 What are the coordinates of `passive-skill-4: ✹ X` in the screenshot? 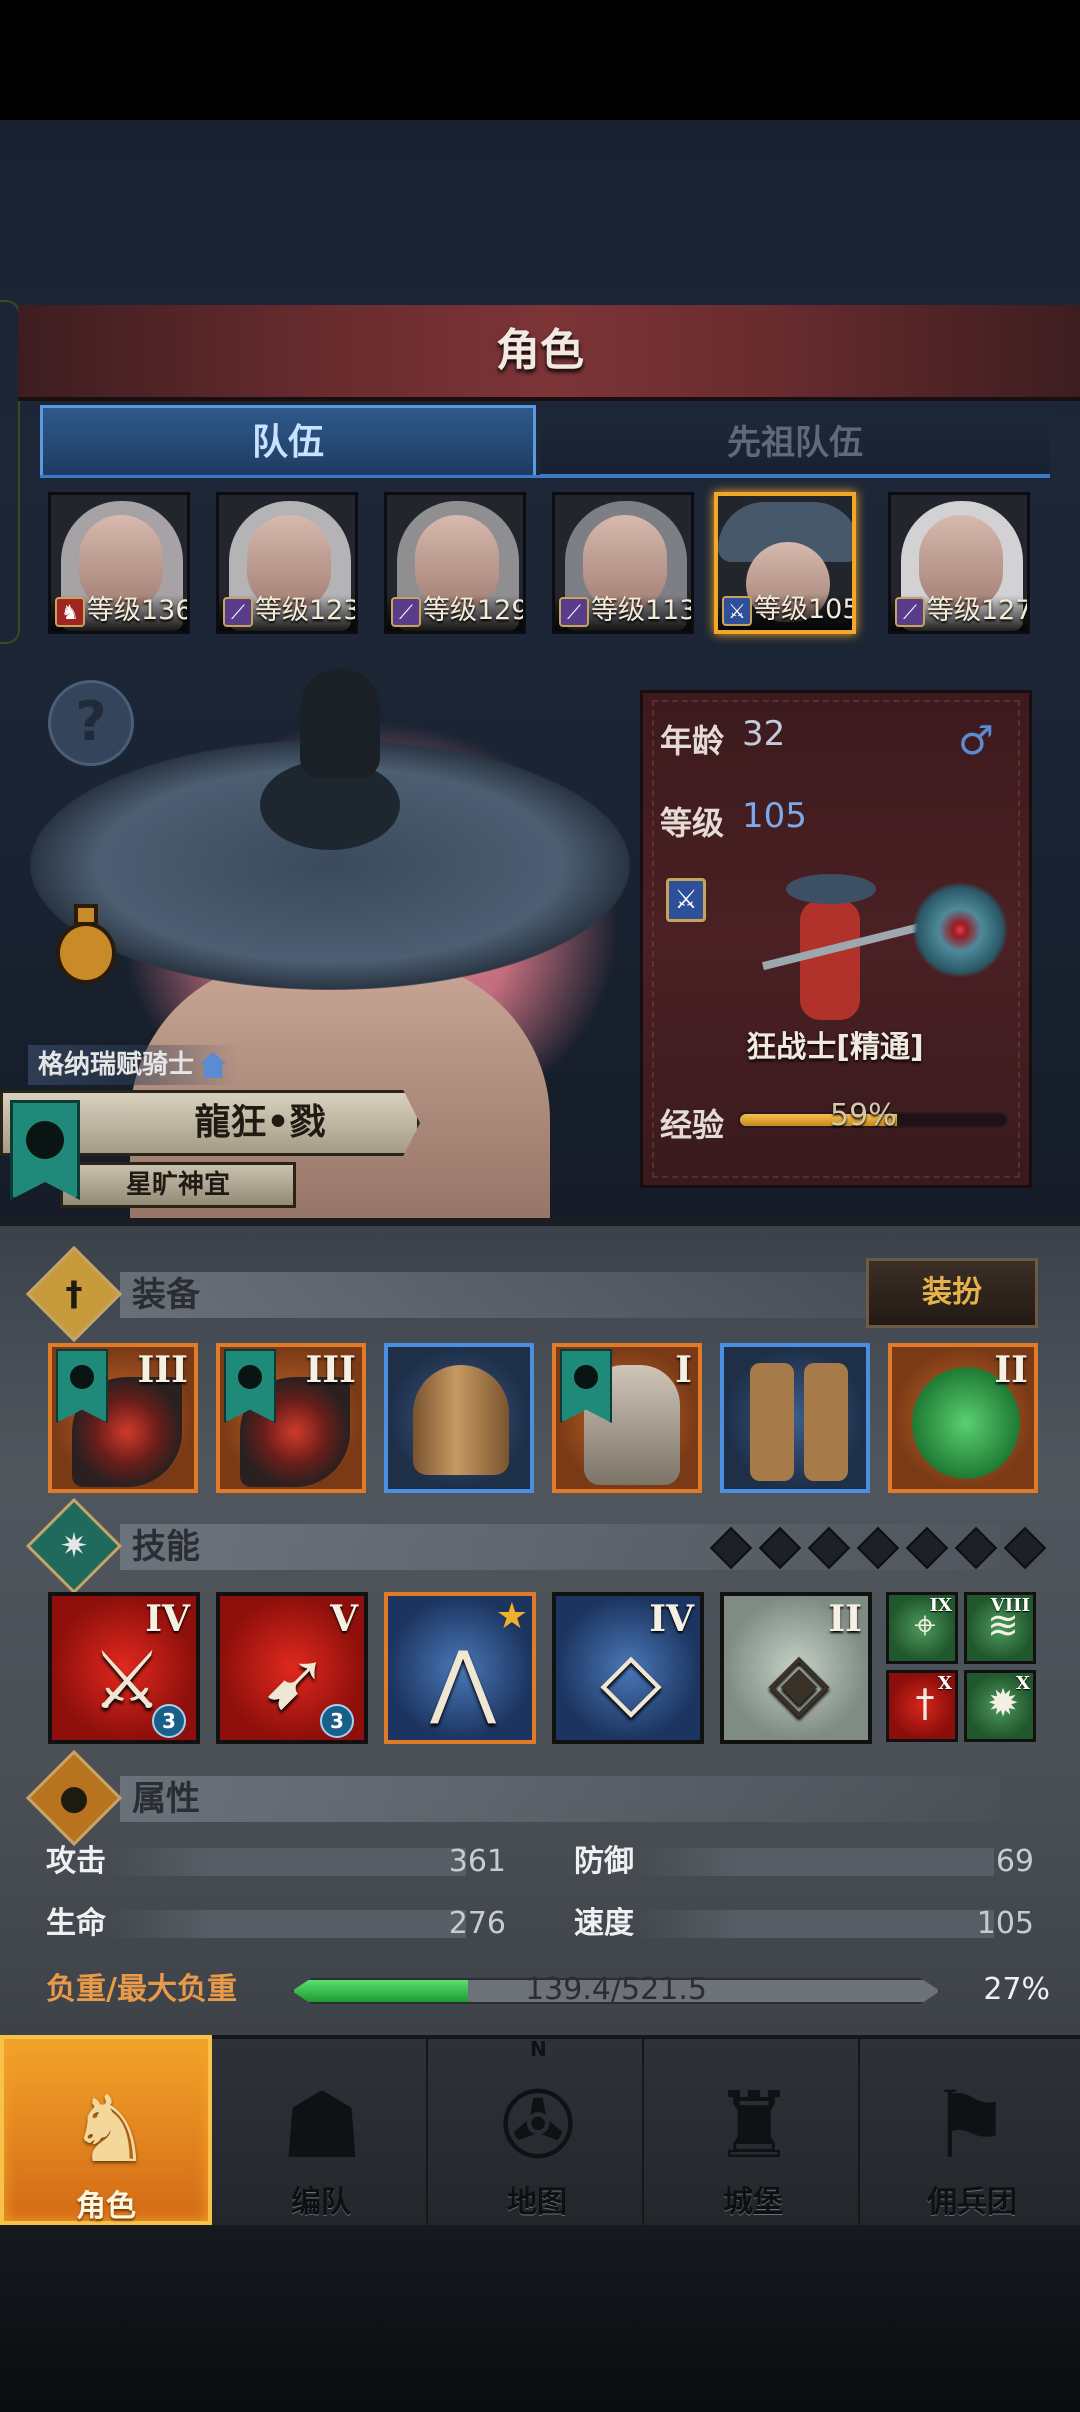 It's located at (1000, 1706).